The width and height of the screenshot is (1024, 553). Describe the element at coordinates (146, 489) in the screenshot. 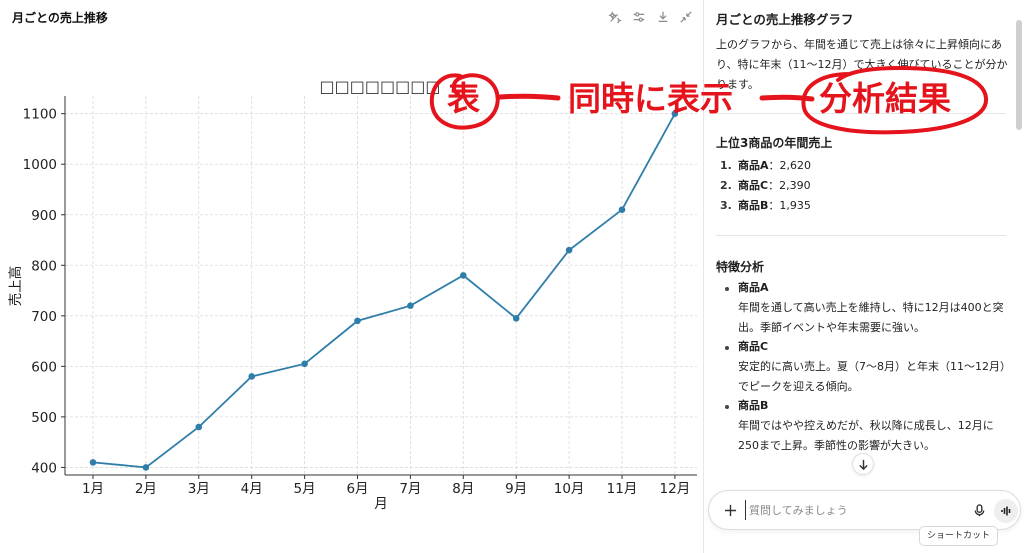

I see `x-tick-label: 2月` at that location.